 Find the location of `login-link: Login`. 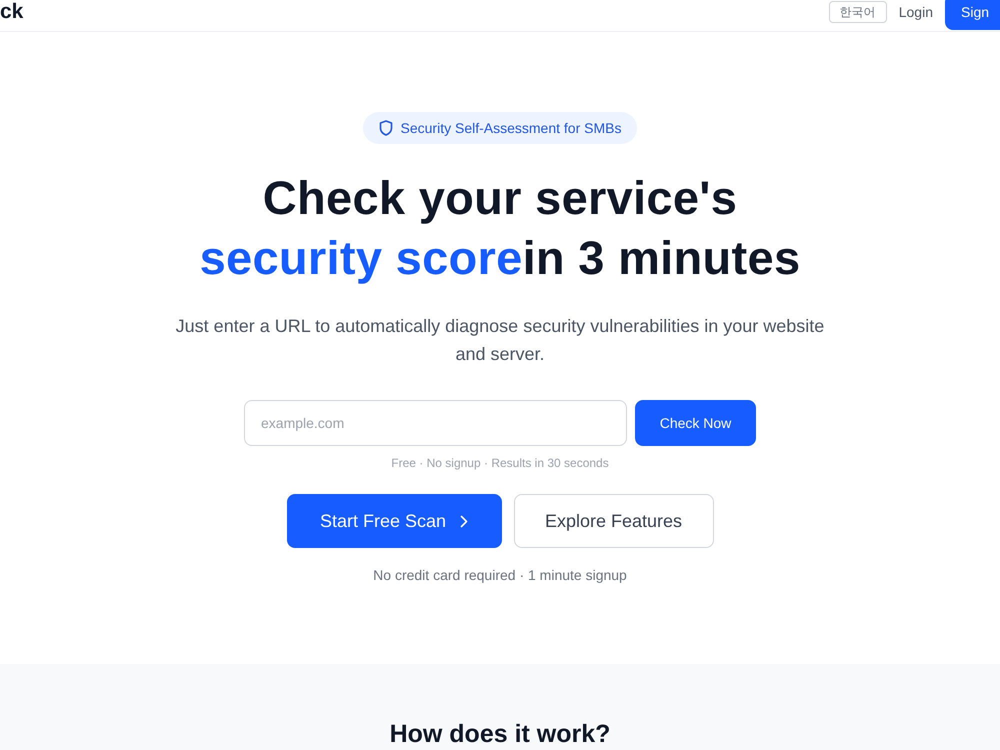

login-link: Login is located at coordinates (915, 12).